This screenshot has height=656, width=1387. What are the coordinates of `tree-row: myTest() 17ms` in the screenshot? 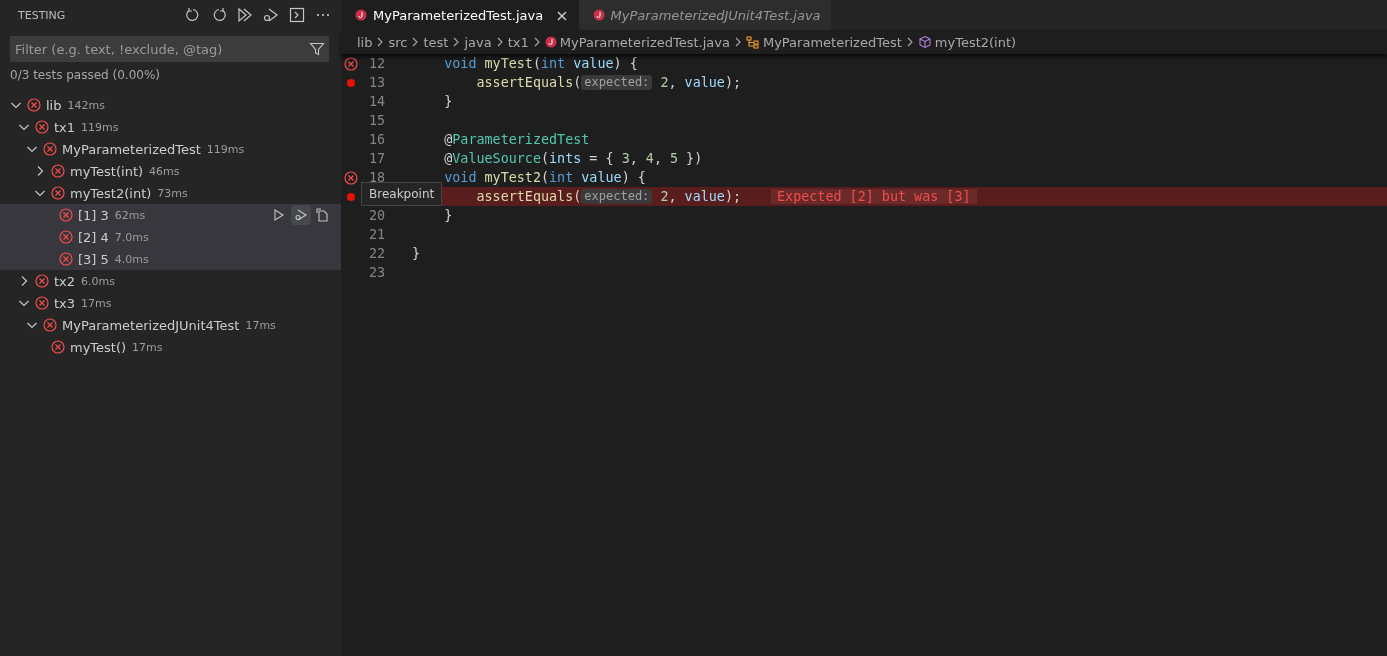 It's located at (170, 347).